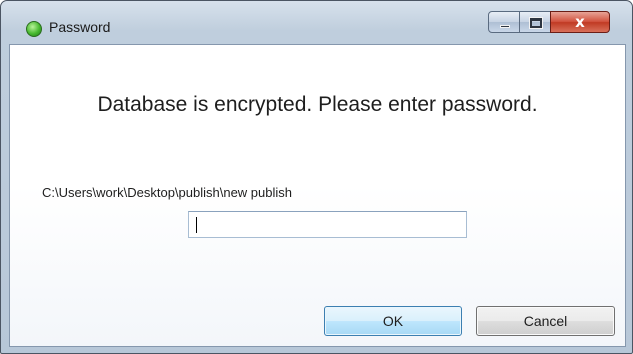 This screenshot has height=354, width=633. Describe the element at coordinates (327, 224) in the screenshot. I see `password-input` at that location.